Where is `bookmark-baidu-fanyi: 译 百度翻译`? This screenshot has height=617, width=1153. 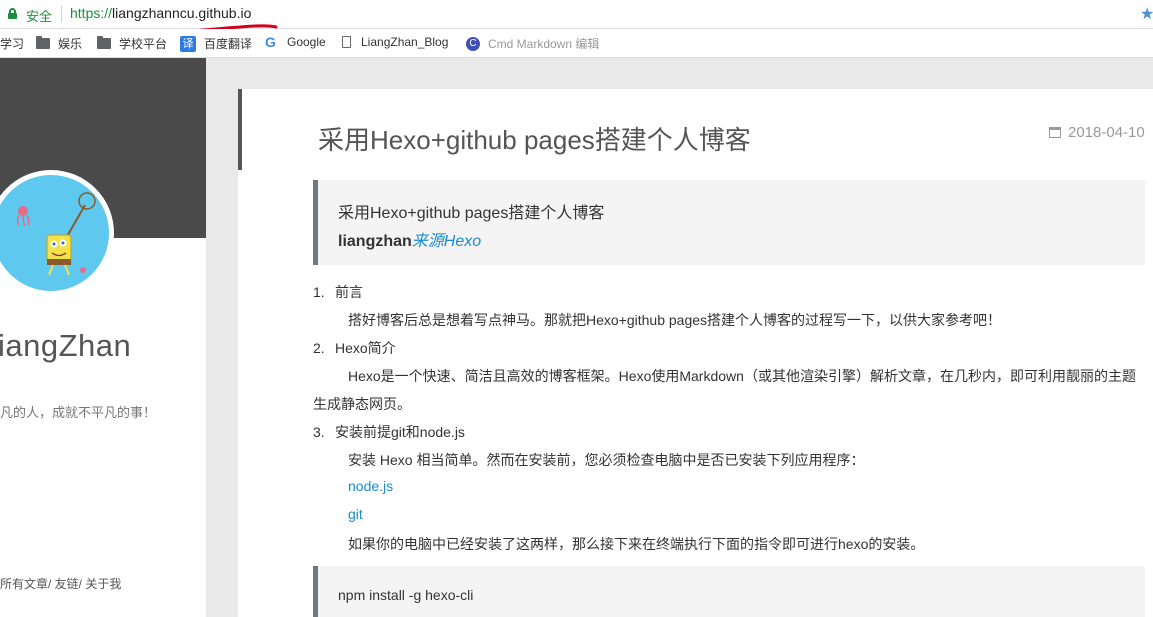
bookmark-baidu-fanyi: 译 百度翻译 is located at coordinates (216, 43).